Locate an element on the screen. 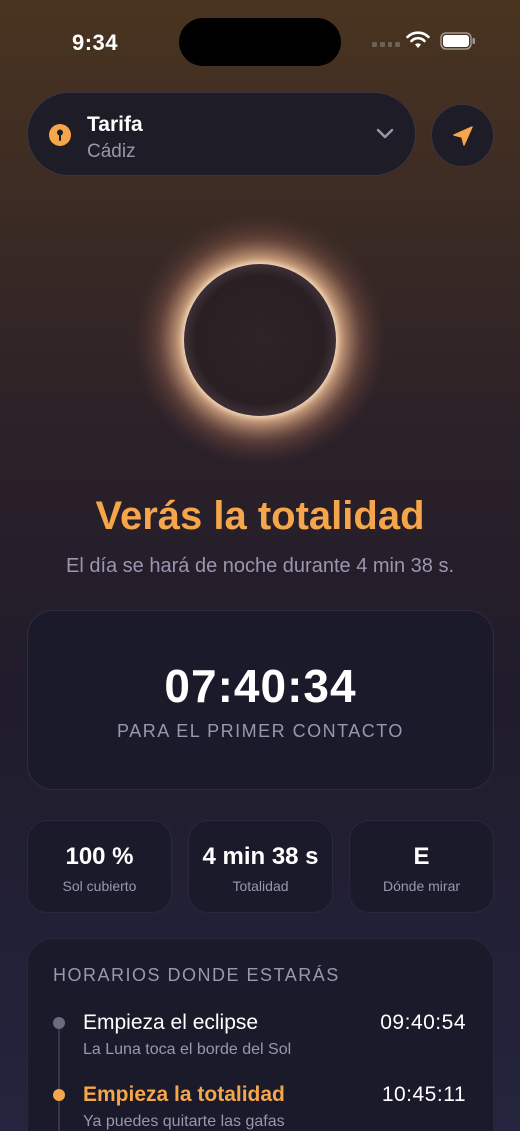 Image resolution: width=520 pixels, height=1131 pixels. battery-icon is located at coordinates (457, 41).